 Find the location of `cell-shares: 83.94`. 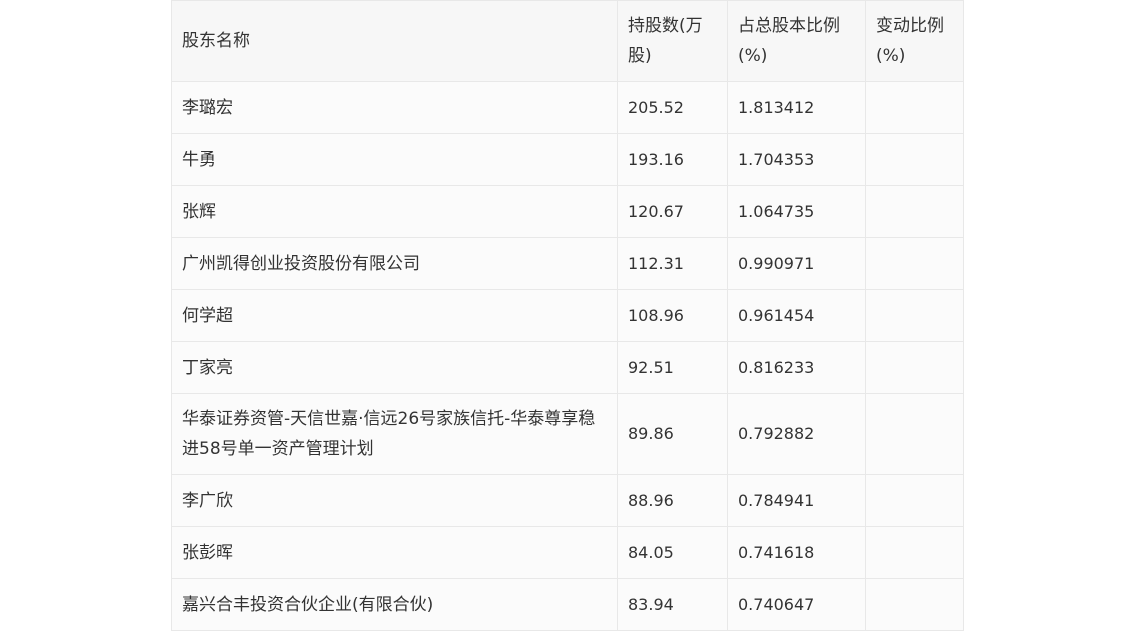

cell-shares: 83.94 is located at coordinates (672, 604).